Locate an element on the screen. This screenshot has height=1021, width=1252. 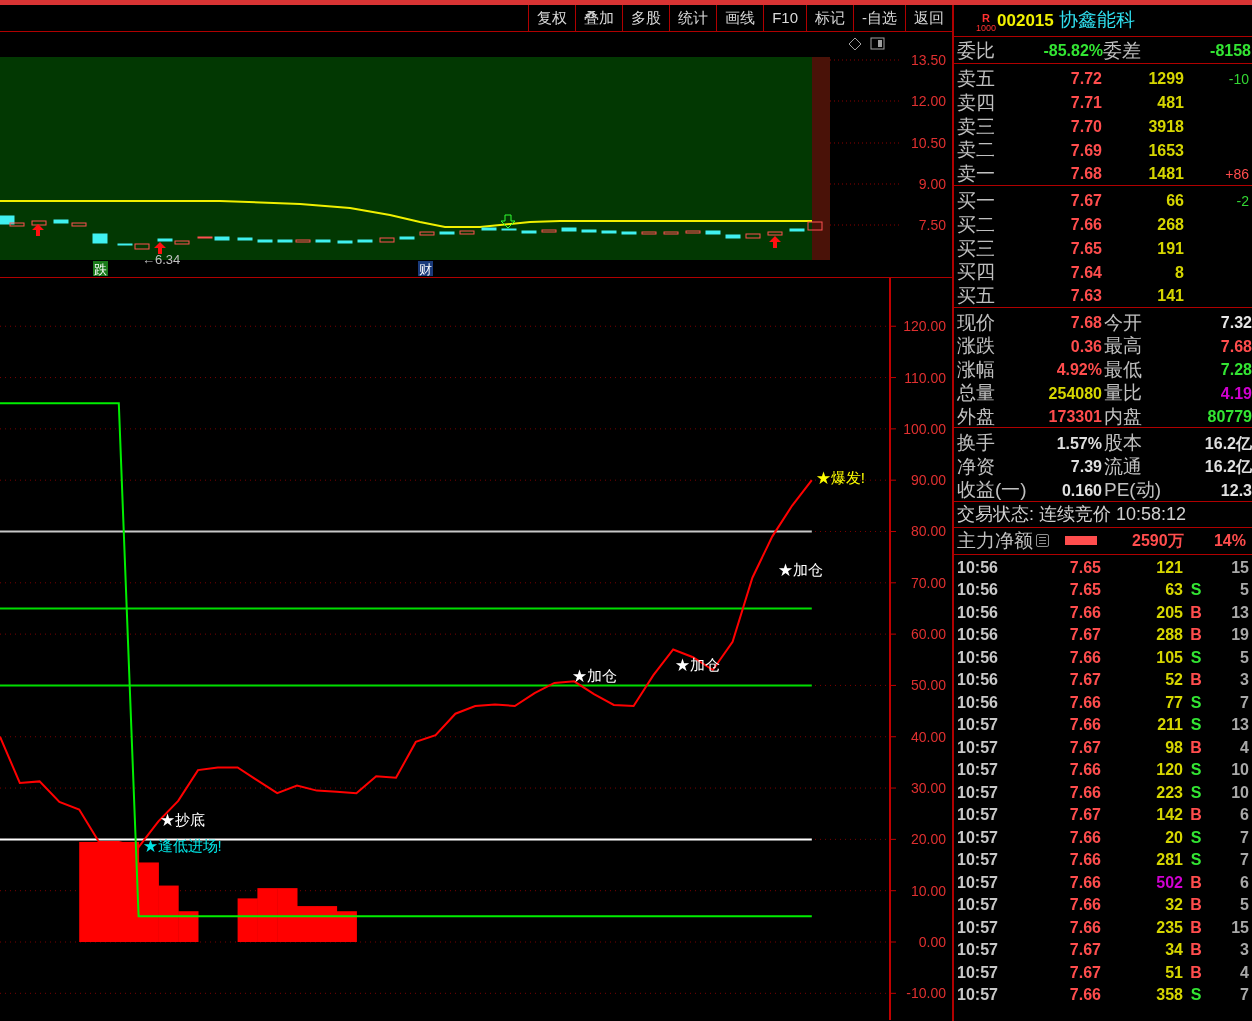
trade-volume: 51 is located at coordinates (1173, 972).